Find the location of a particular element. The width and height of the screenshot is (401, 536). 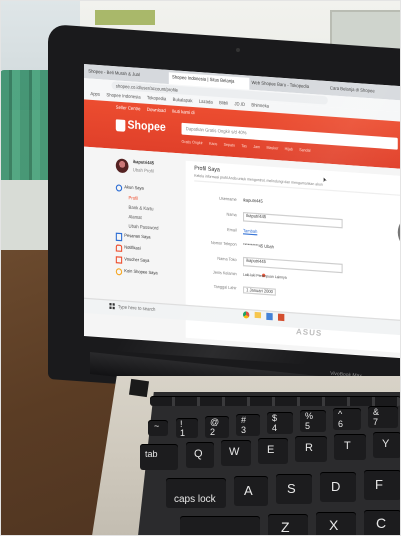

key-e: E is located at coordinates (273, 451).